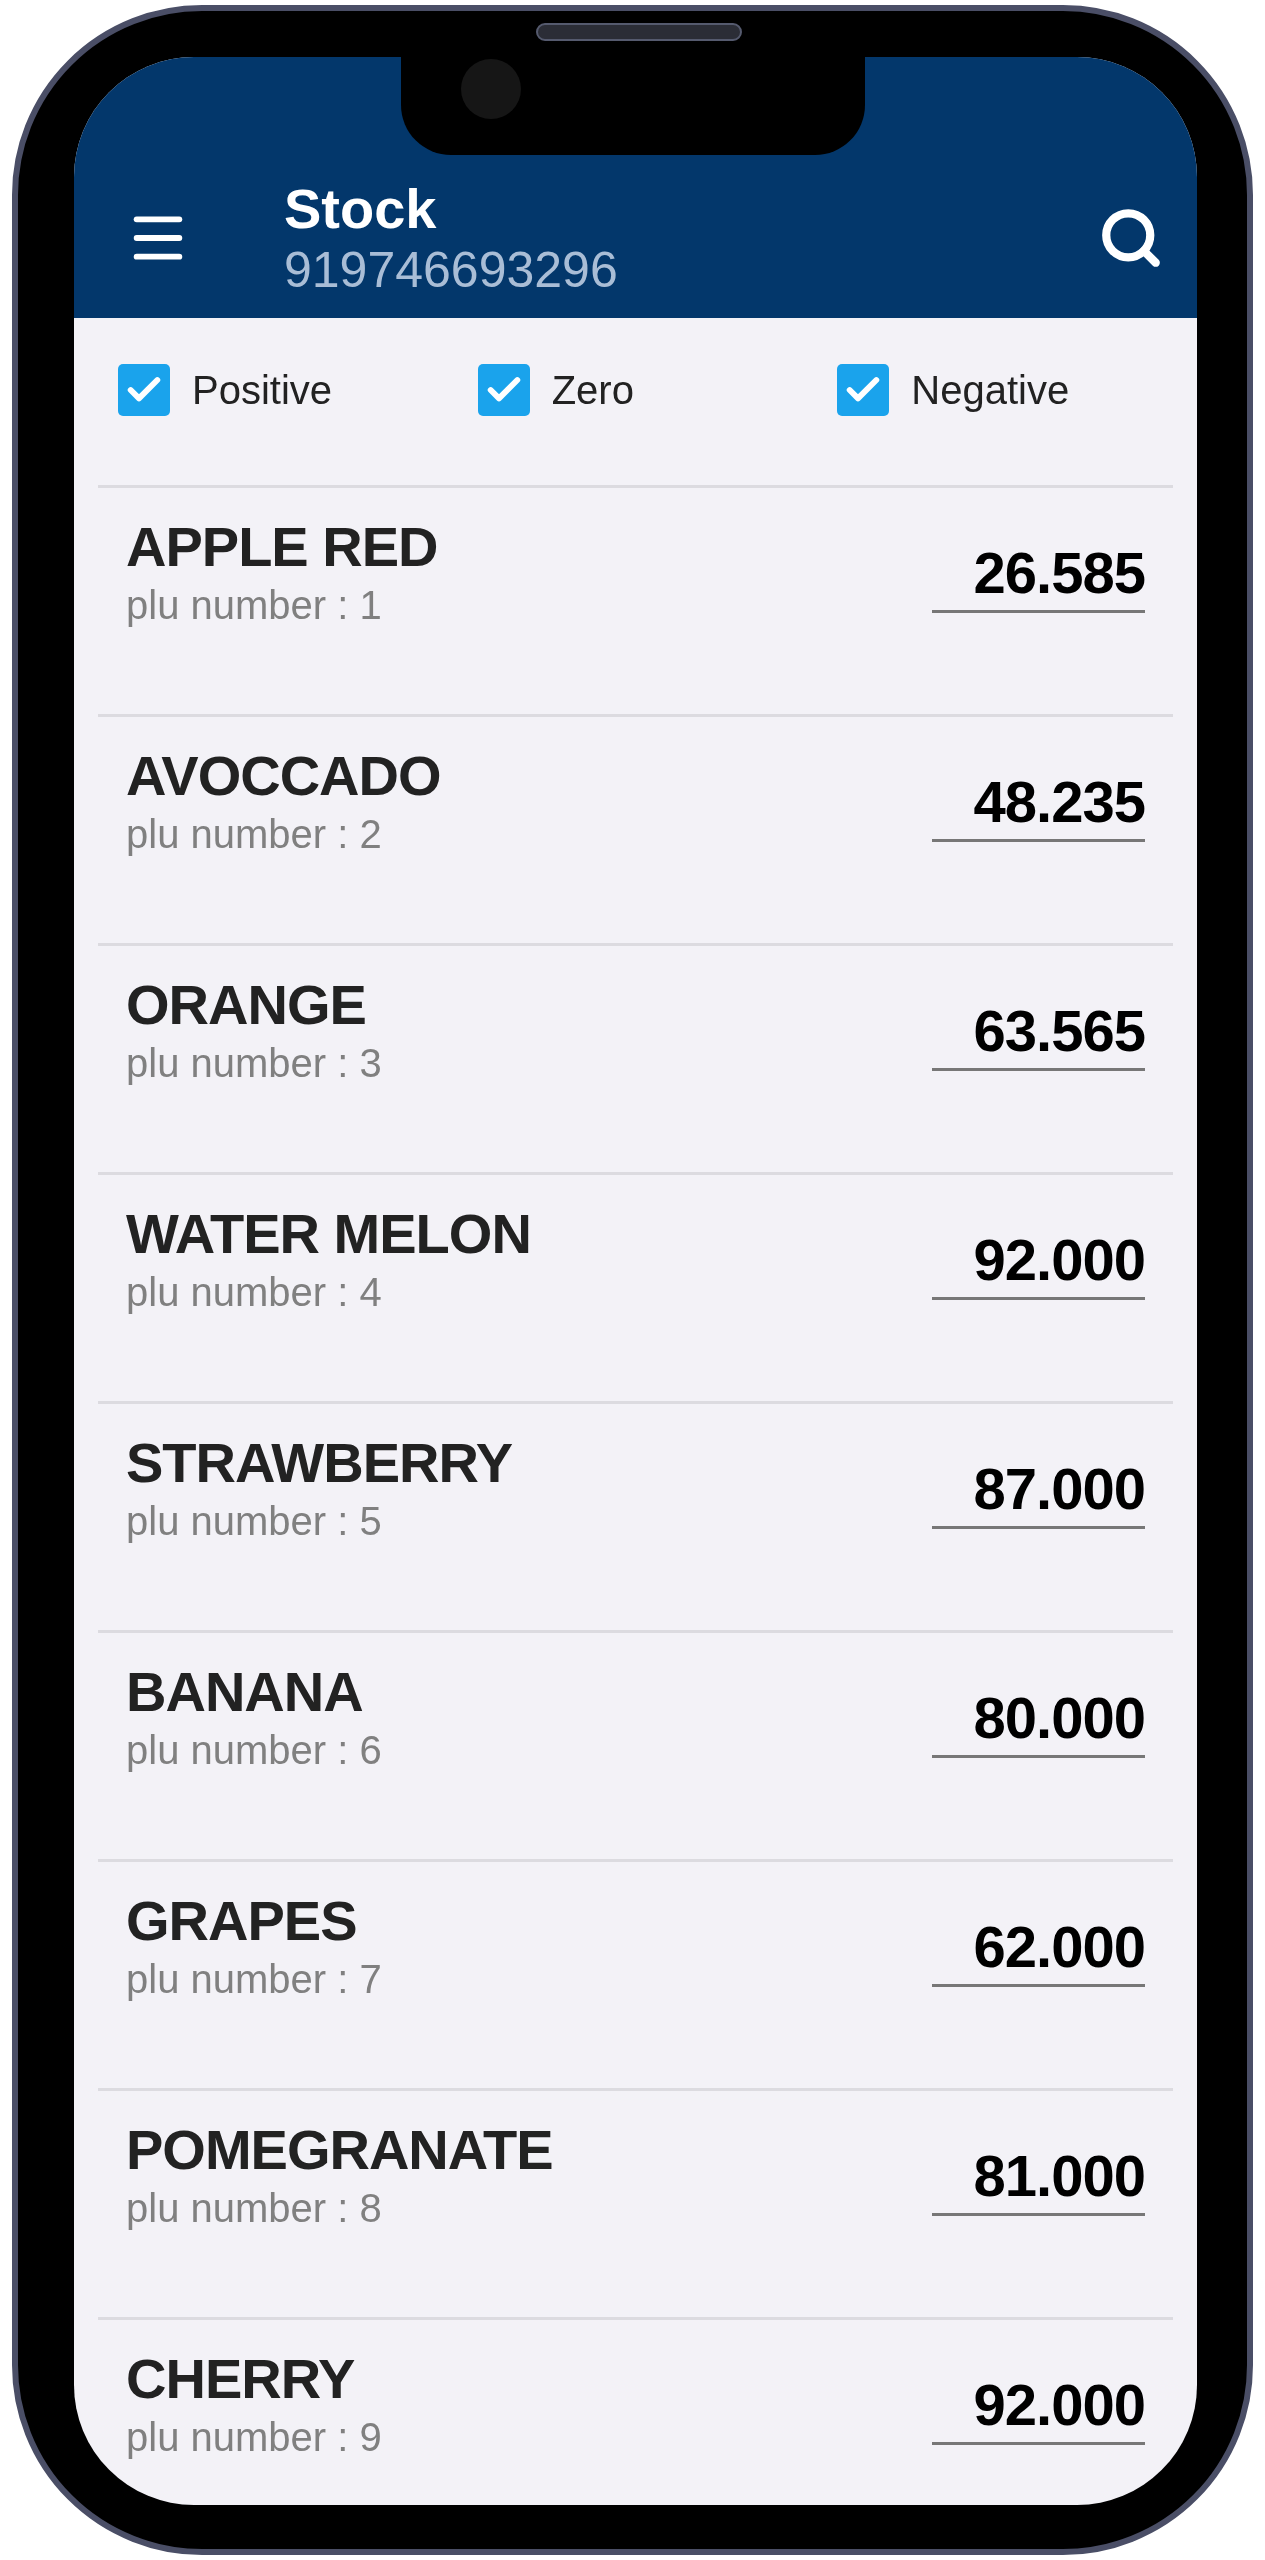  Describe the element at coordinates (254, 1521) in the screenshot. I see `plu-number: plu number : 5` at that location.